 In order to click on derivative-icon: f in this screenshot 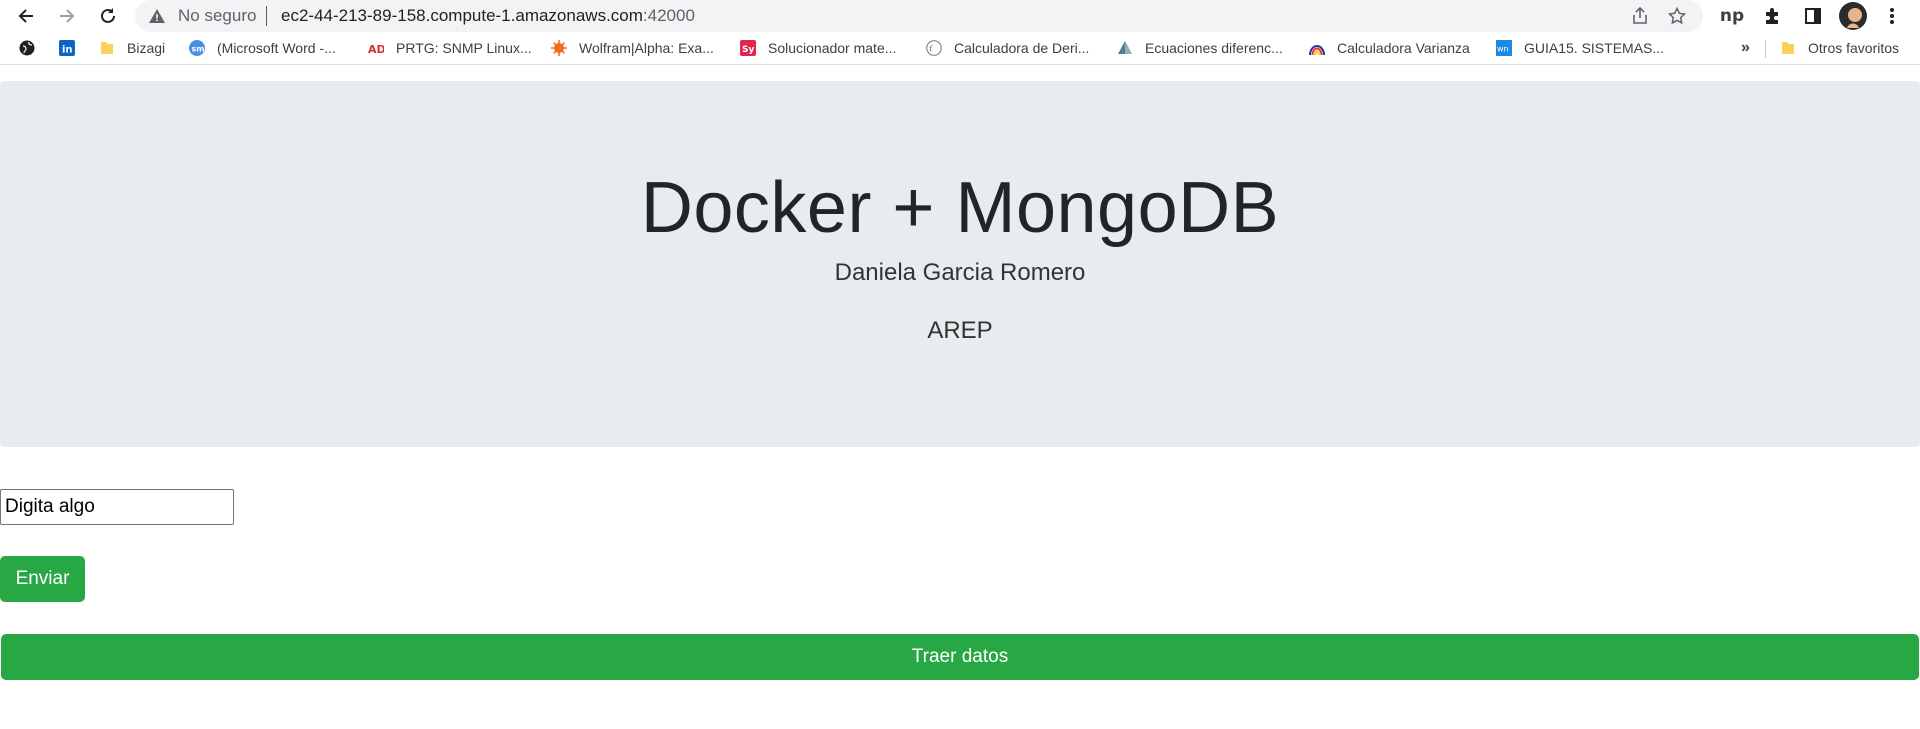, I will do `click(934, 48)`.